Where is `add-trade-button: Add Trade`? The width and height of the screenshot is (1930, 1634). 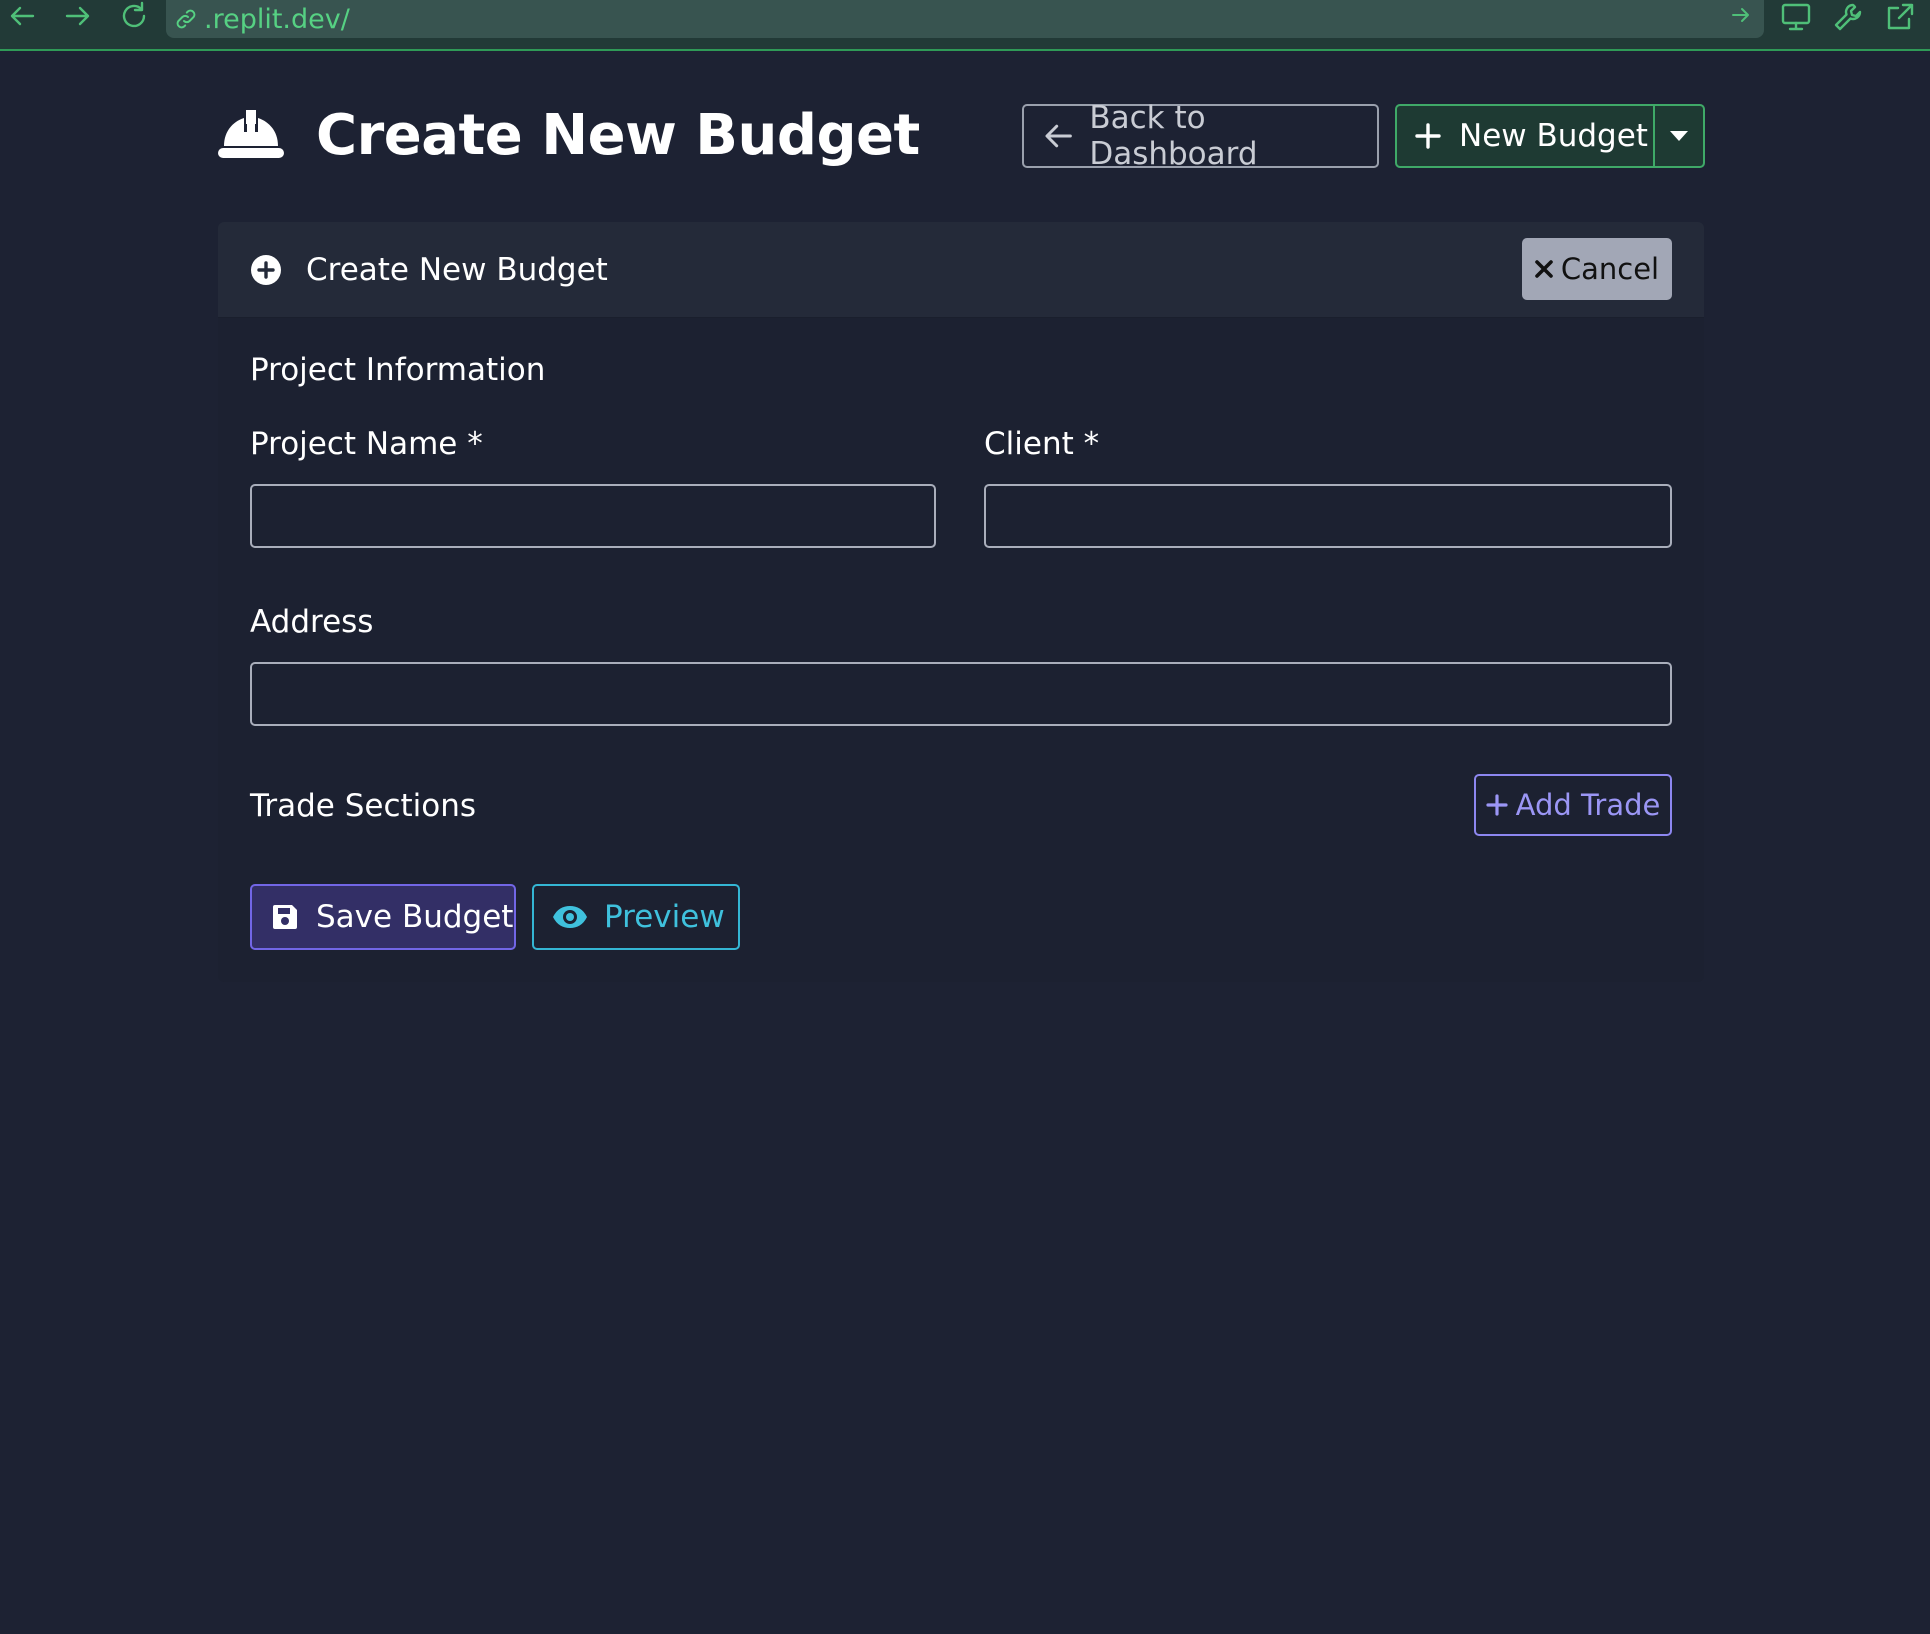 add-trade-button: Add Trade is located at coordinates (1573, 805).